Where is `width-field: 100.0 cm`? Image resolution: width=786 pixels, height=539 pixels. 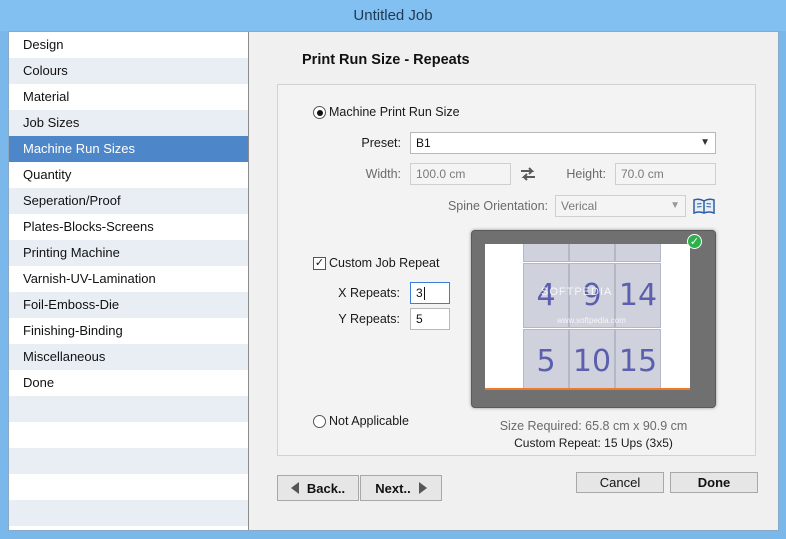
width-field: 100.0 cm is located at coordinates (460, 174).